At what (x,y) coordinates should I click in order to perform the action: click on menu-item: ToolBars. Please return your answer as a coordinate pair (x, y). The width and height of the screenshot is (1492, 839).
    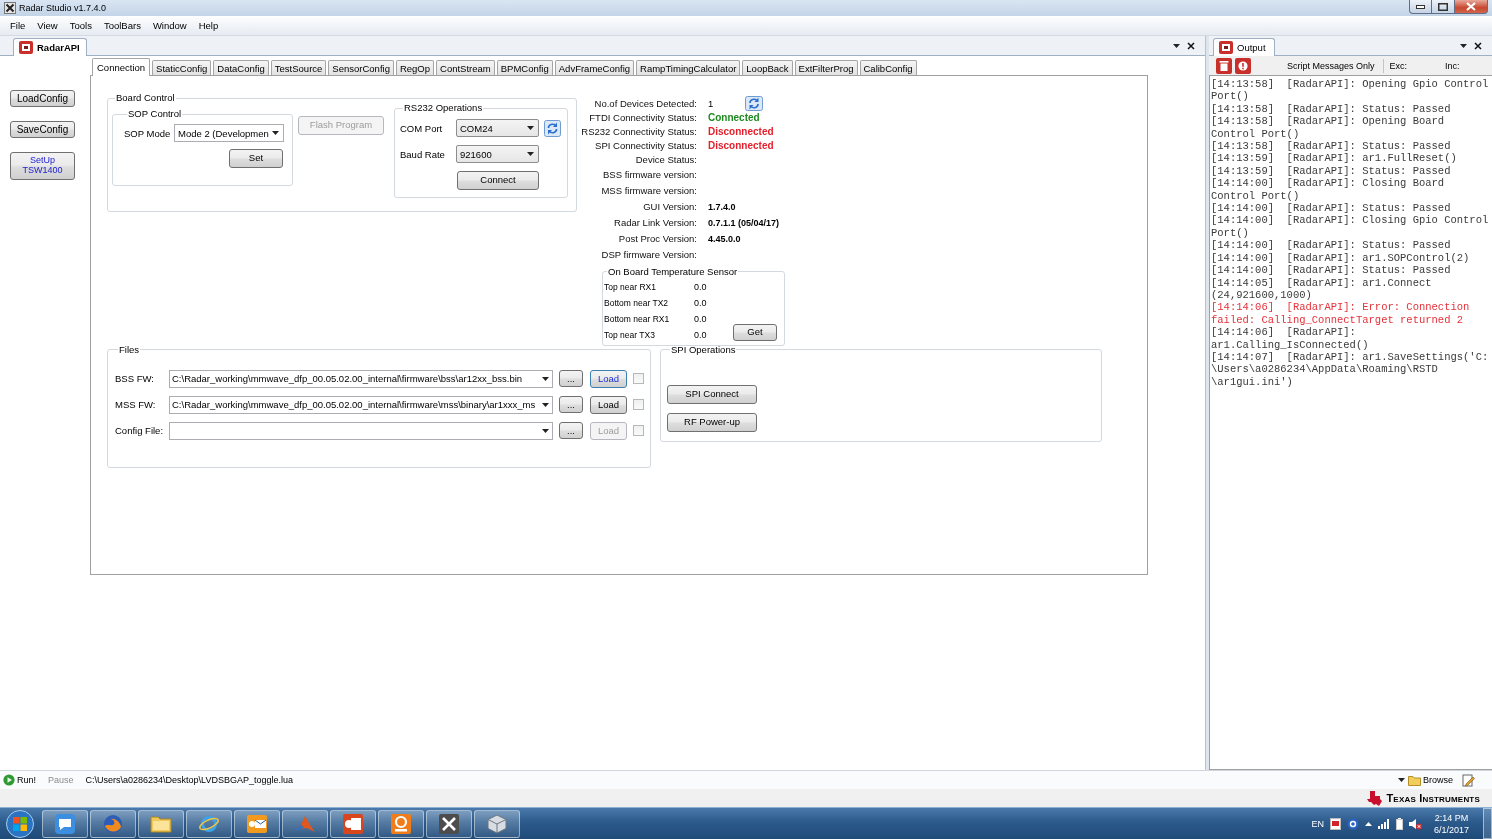
    Looking at the image, I should click on (122, 25).